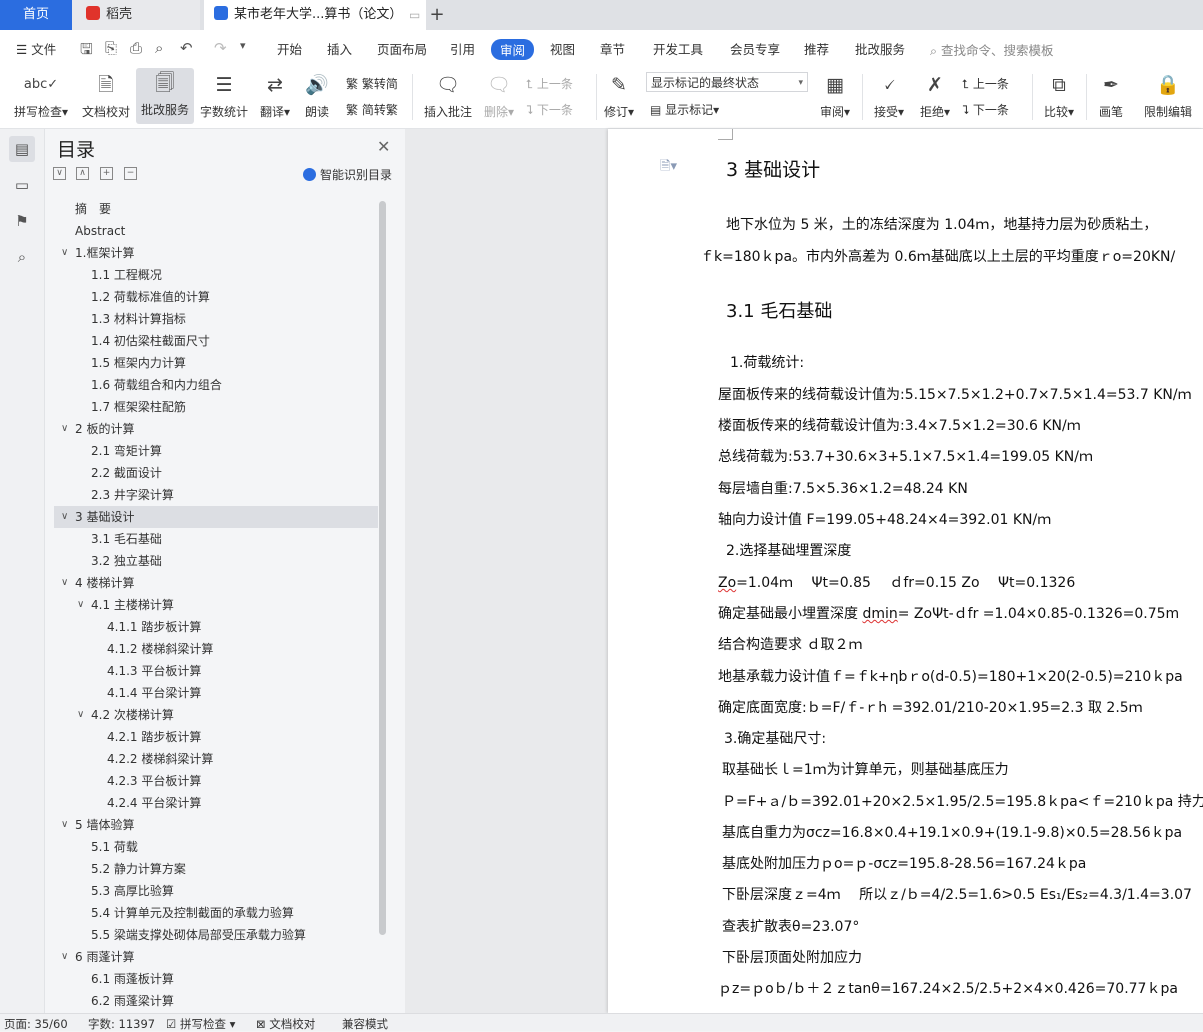 The image size is (1203, 1032). I want to click on search-icon: ⌕, so click(22, 257).